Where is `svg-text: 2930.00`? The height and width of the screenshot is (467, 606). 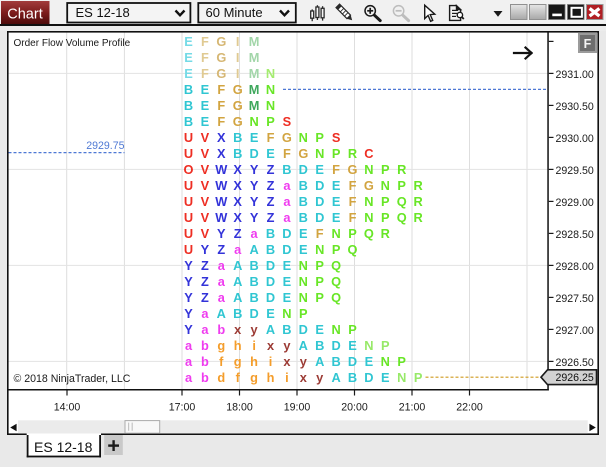
svg-text: 2930.00 is located at coordinates (575, 139).